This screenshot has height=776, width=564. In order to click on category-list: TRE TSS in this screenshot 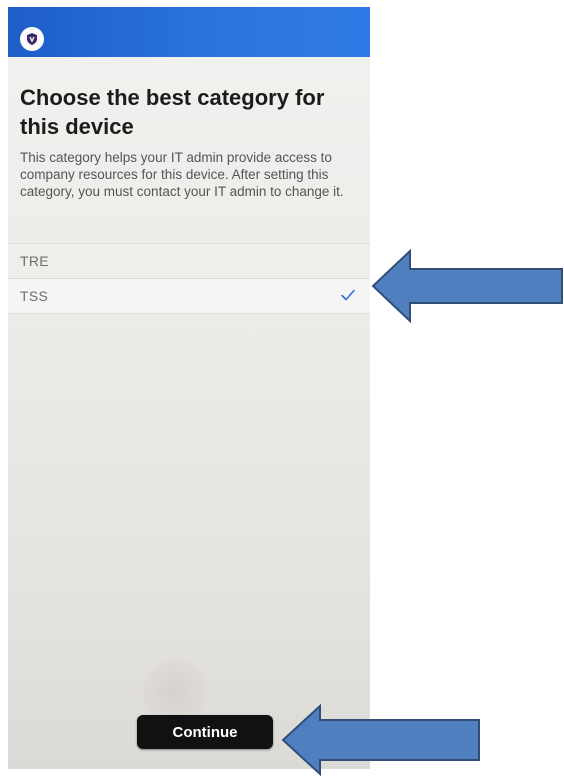, I will do `click(189, 278)`.